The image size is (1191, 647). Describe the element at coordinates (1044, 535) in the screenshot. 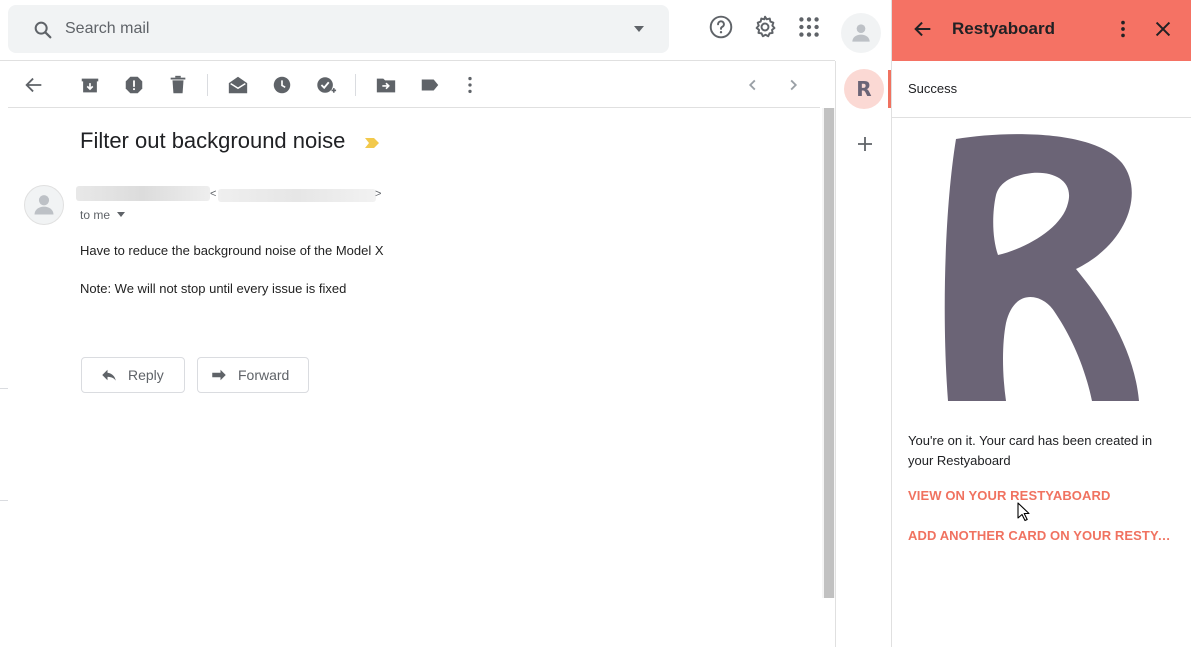

I see `add-another-card-link: ADD ANOTHER CARD ON YOUR RESTYABOARD` at that location.